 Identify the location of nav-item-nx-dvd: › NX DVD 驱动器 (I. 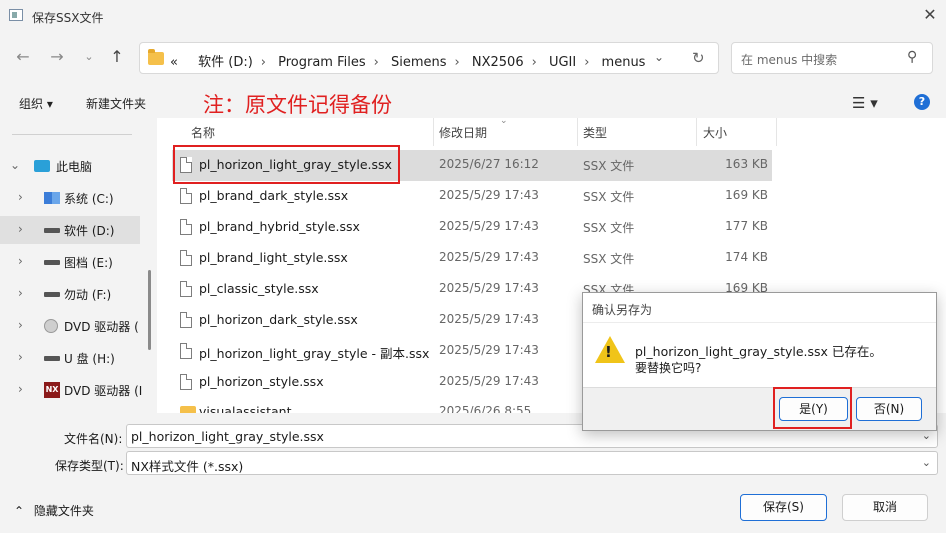
(71, 390).